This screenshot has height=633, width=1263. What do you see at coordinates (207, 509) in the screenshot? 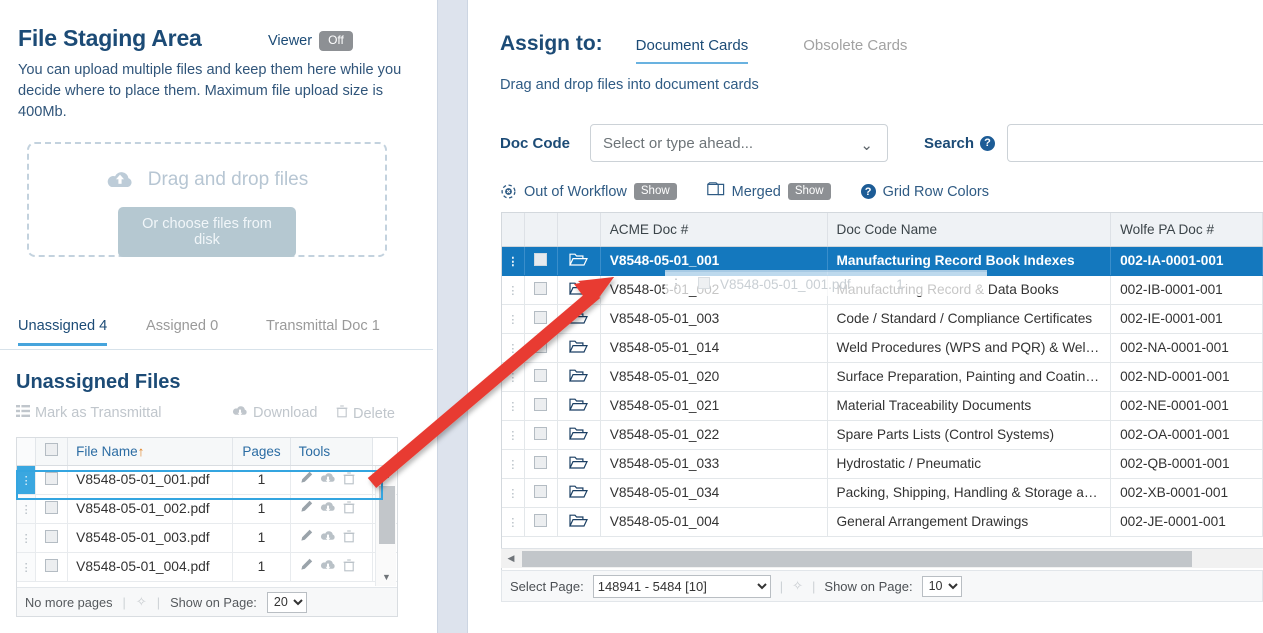
I see `table-row: ⋮ V8548-05-01_002.pdf 1` at bounding box center [207, 509].